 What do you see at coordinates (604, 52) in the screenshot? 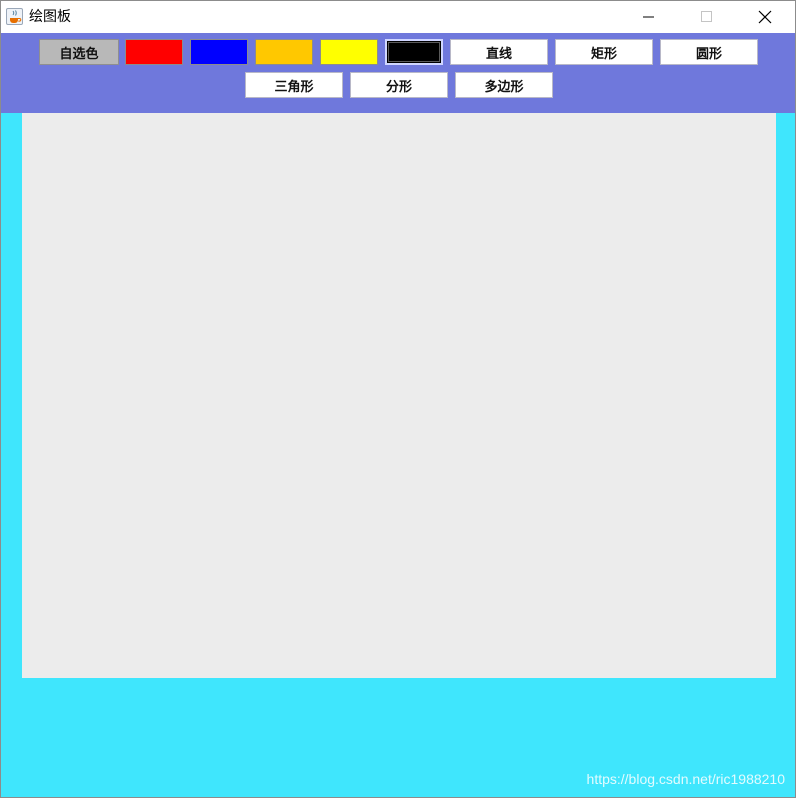
I see `rectangle-tool-button: 矩形` at bounding box center [604, 52].